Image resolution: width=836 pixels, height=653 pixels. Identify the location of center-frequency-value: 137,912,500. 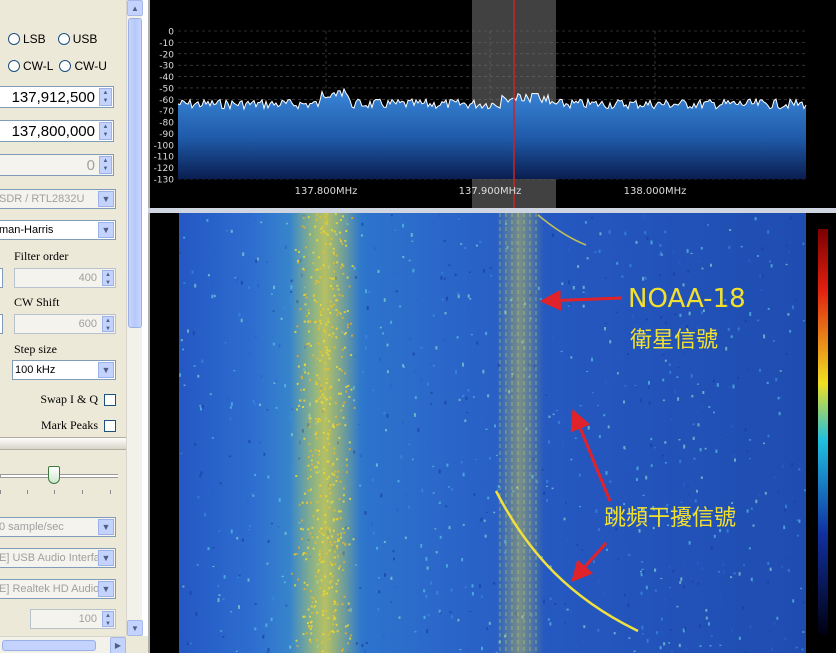
(53, 97).